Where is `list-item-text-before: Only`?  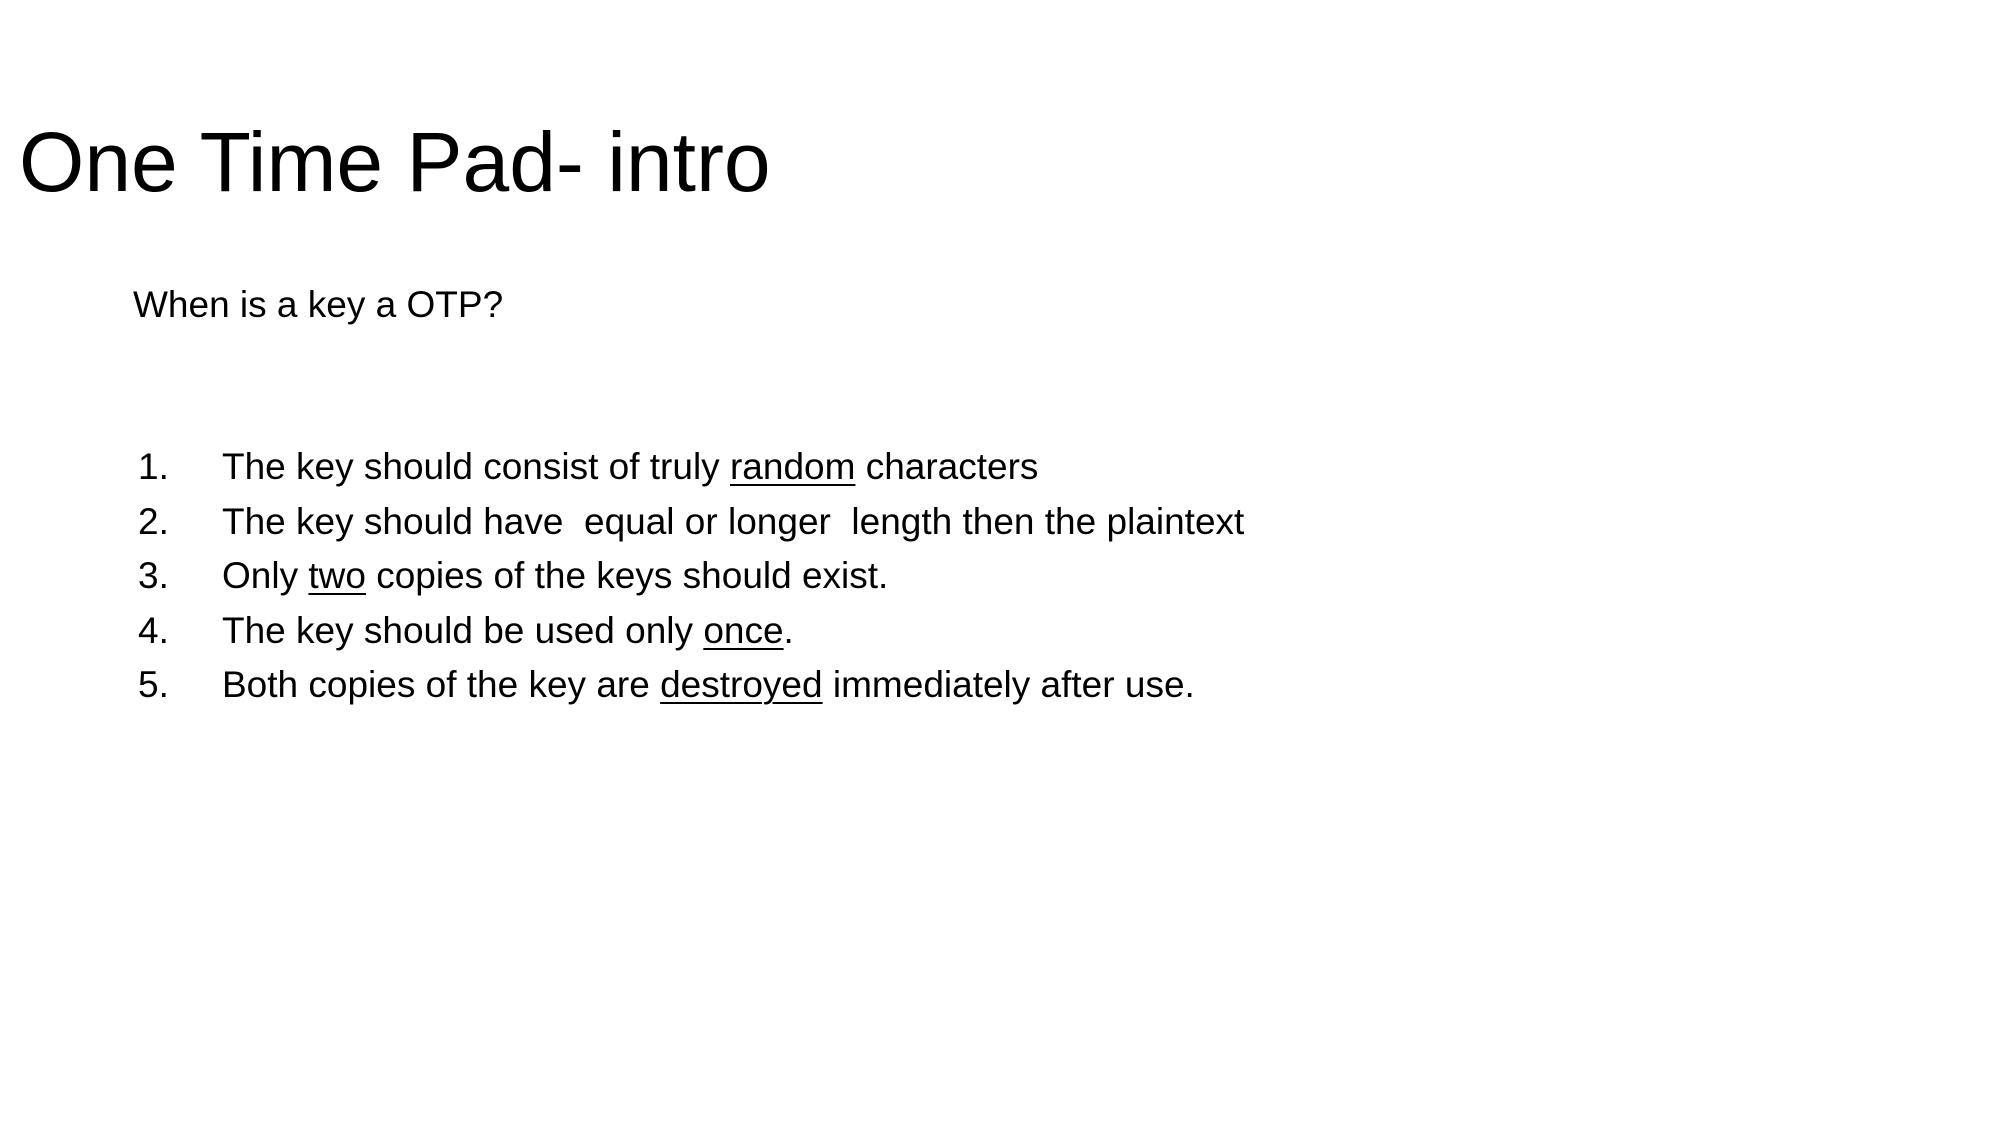 list-item-text-before: Only is located at coordinates (265, 576).